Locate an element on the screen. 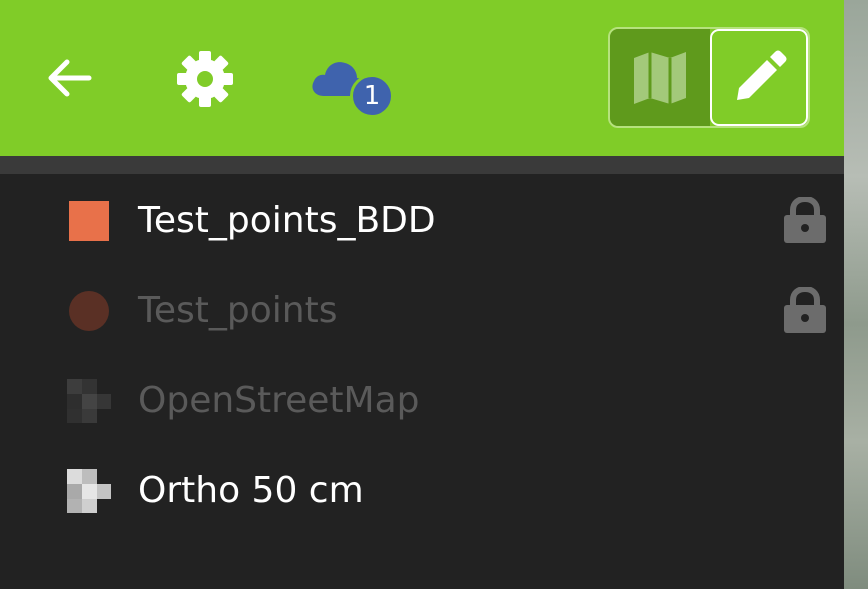 The image size is (868, 589). layer-item: Ortho 50 cm is located at coordinates (422, 490).